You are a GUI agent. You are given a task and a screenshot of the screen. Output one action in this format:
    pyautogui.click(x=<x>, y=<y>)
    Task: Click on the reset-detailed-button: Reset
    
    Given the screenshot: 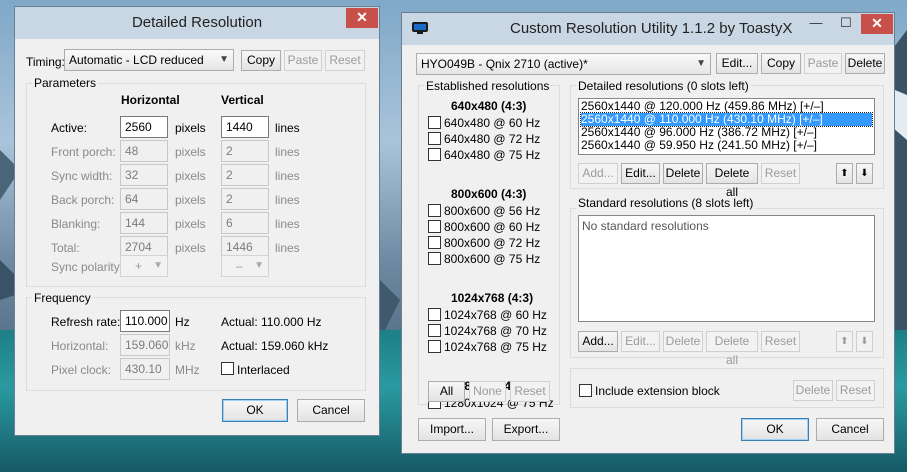 What is the action you would take?
    pyautogui.click(x=780, y=173)
    